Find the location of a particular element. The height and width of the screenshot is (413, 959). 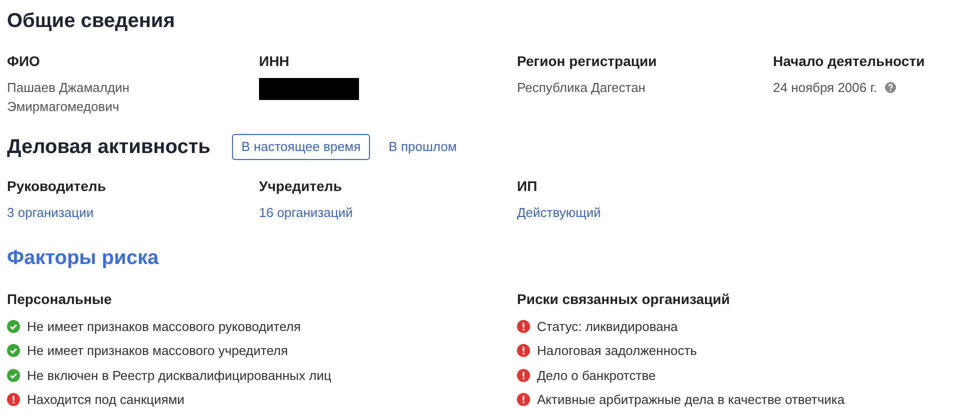

field-label: Начало деятельности is located at coordinates (849, 61).